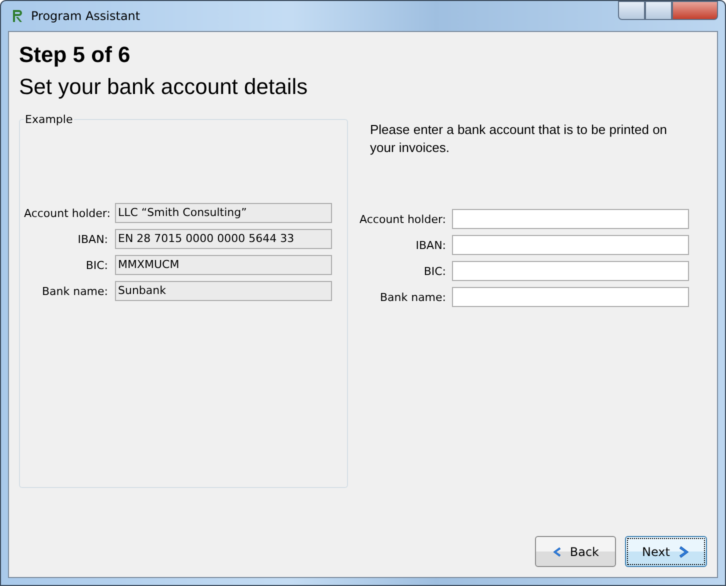 This screenshot has width=726, height=586. What do you see at coordinates (223, 291) in the screenshot?
I see `example-value-field: Sunbank` at bounding box center [223, 291].